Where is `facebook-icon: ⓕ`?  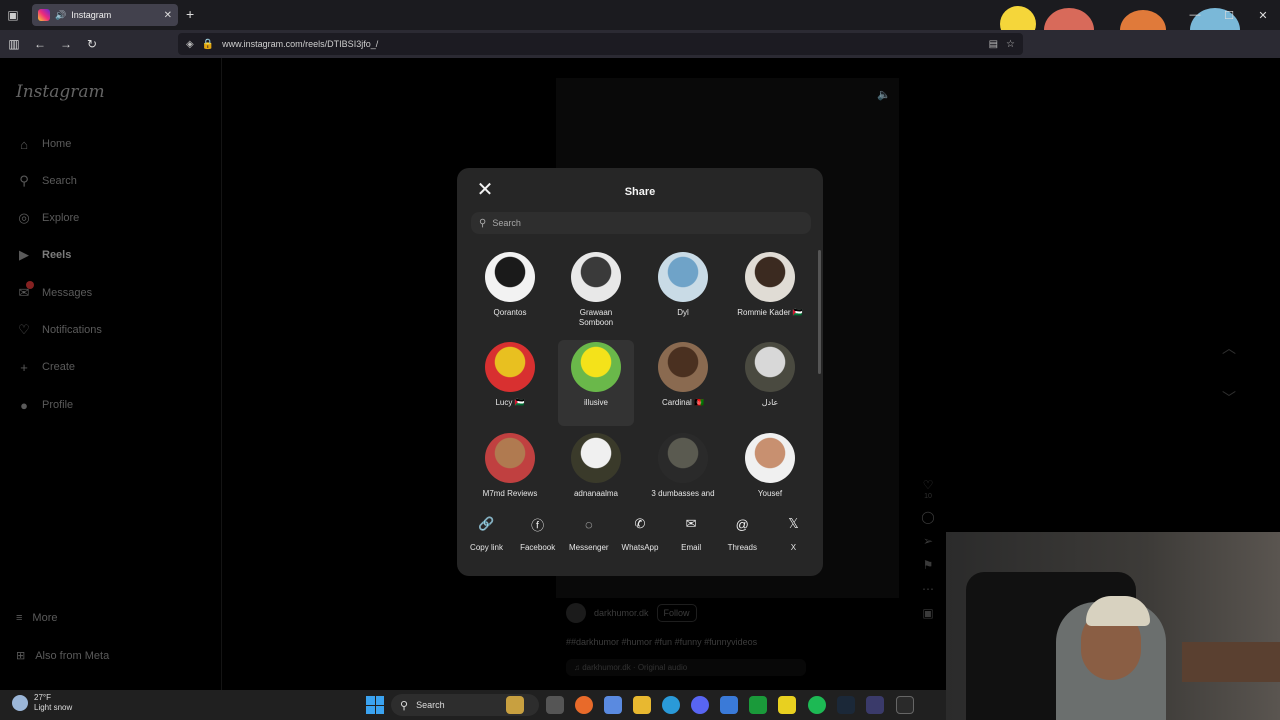
facebook-icon: ⓕ is located at coordinates (538, 525).